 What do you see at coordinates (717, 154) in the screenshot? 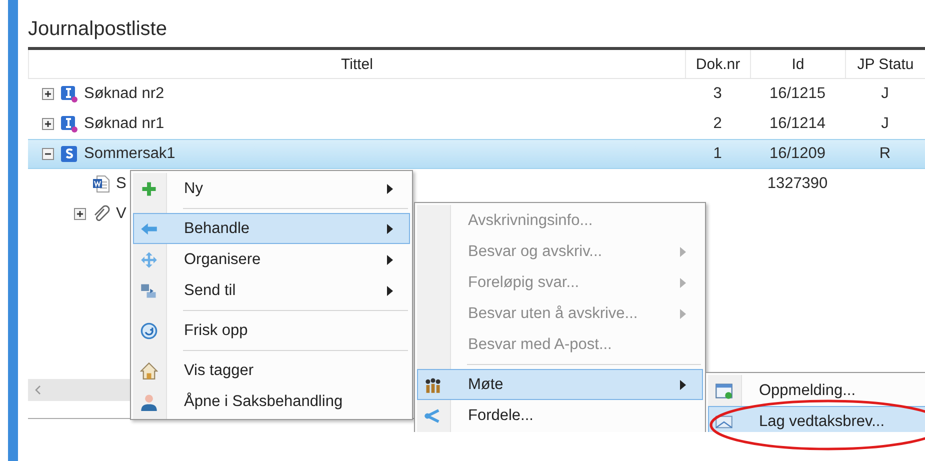
I see `table-cell: 1` at bounding box center [717, 154].